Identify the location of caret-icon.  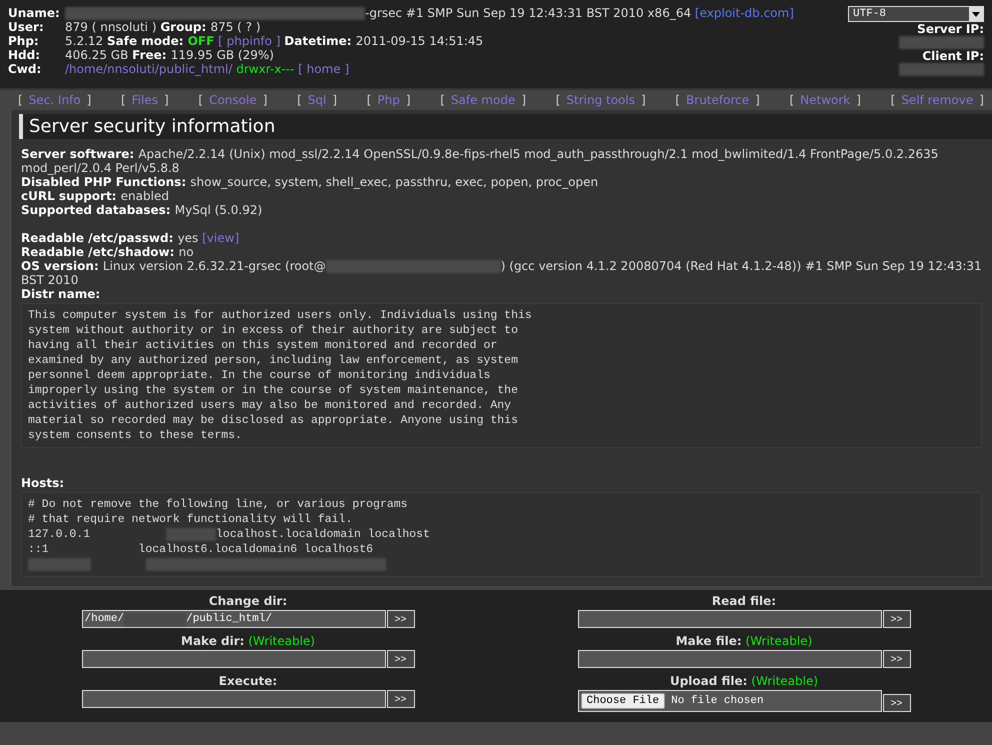
(976, 14).